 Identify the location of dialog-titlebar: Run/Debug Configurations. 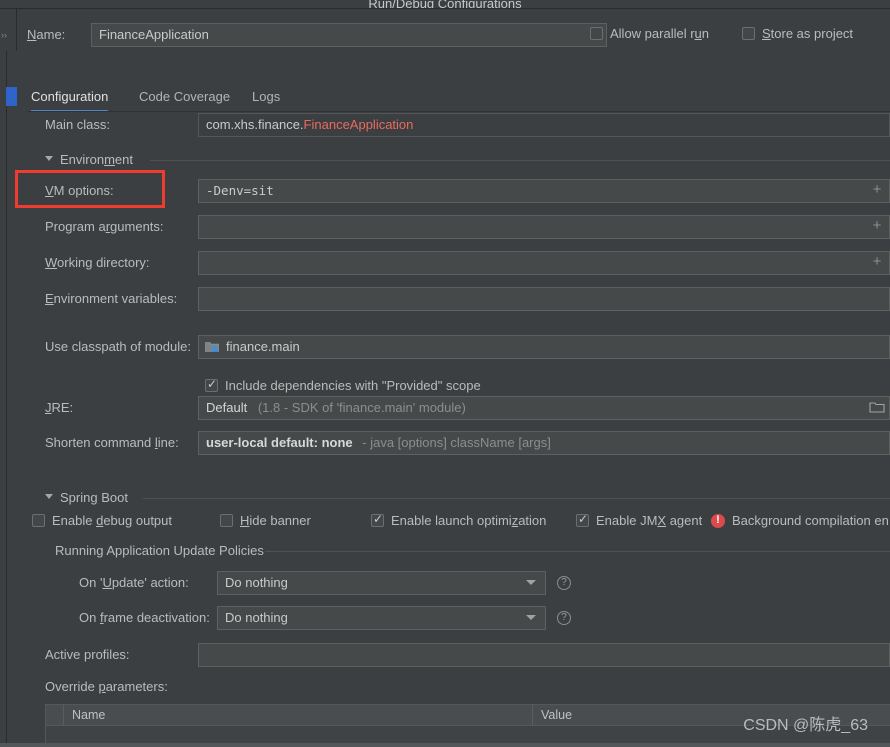
(445, 4).